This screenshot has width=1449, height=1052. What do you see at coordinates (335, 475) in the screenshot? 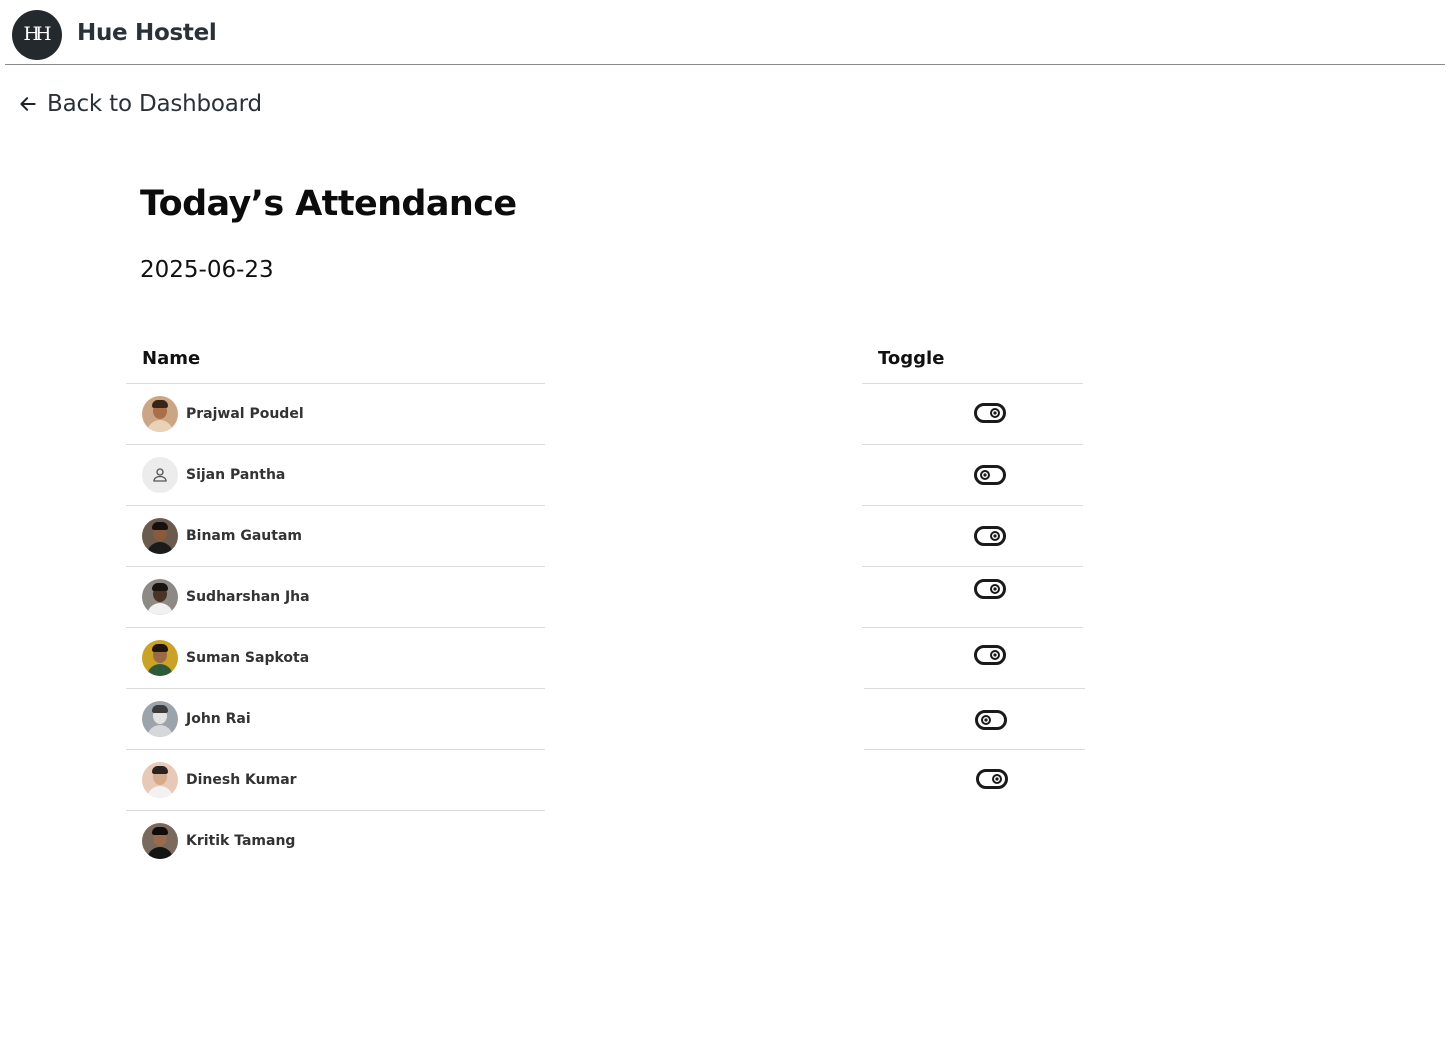
I see `table-row: Sijan Pantha` at bounding box center [335, 475].